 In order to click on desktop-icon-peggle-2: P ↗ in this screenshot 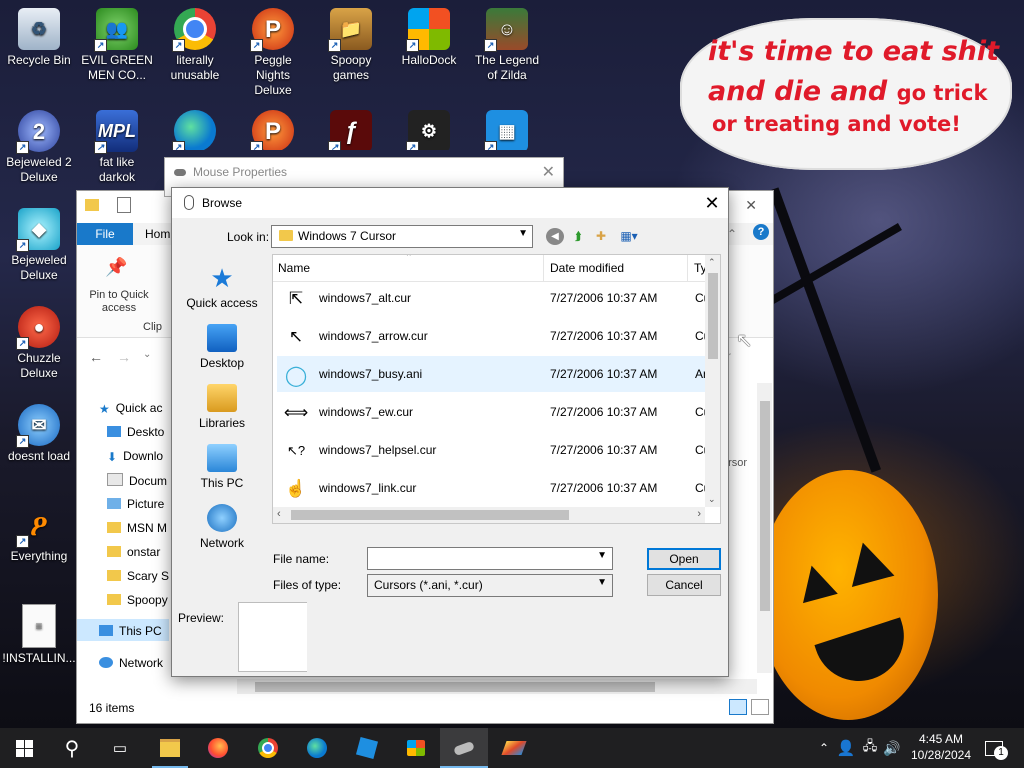, I will do `click(273, 130)`.